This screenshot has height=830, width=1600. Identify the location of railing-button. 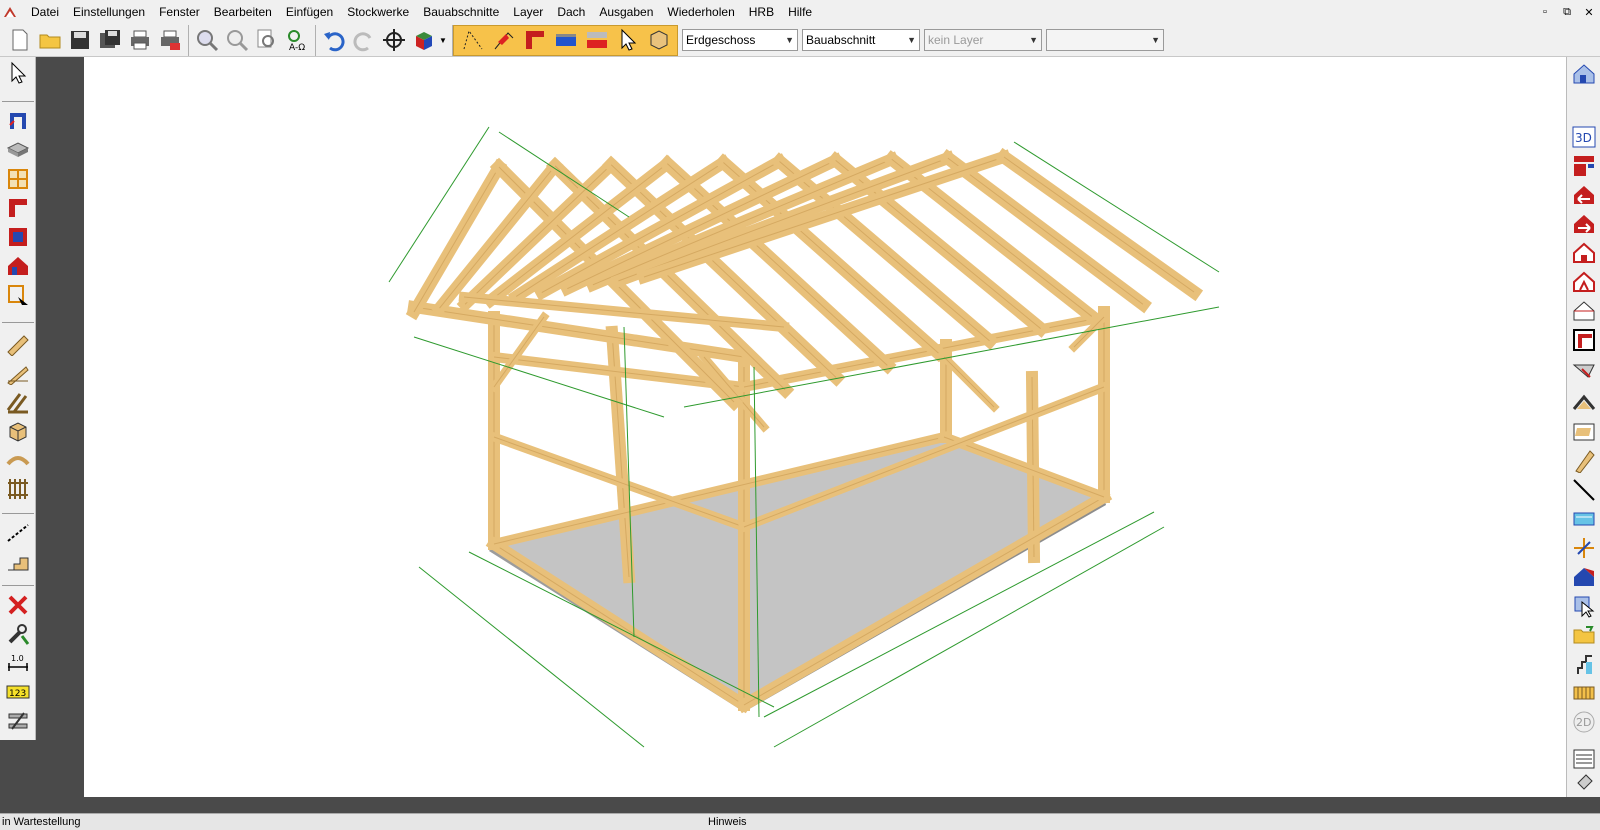
(1584, 693).